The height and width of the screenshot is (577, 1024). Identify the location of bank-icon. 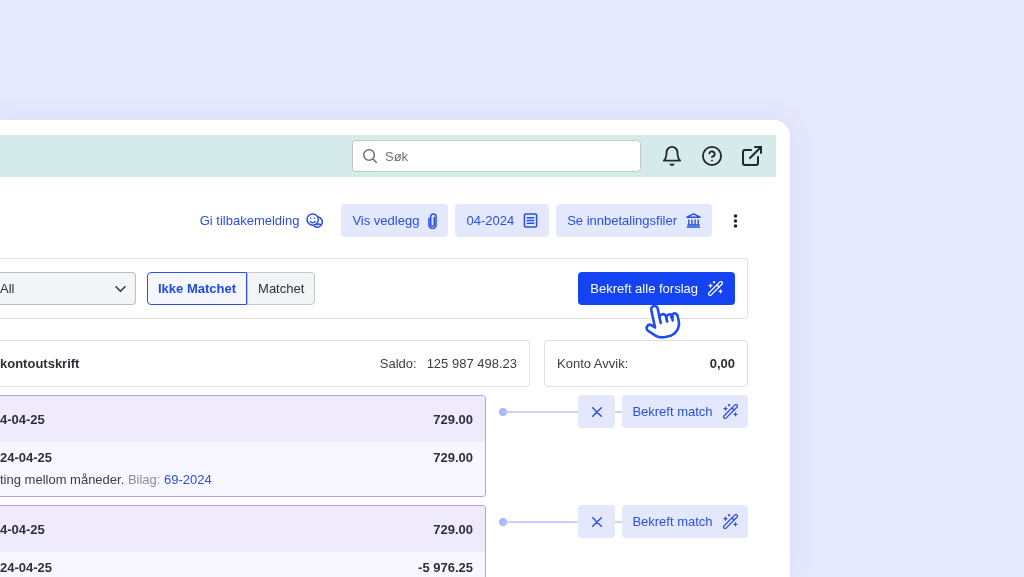
(693, 220).